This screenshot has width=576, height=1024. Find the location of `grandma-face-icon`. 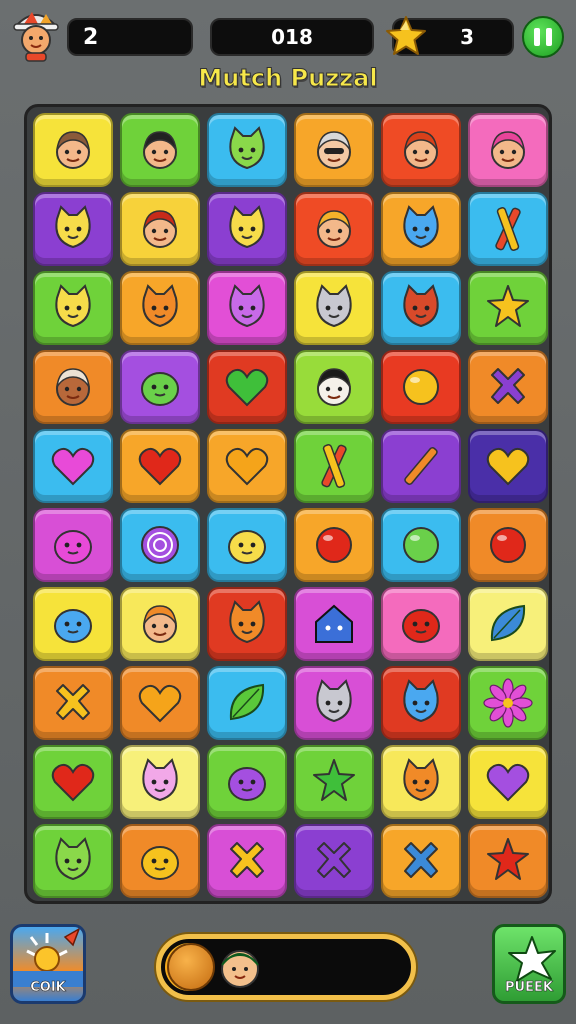

grandma-face-icon is located at coordinates (334, 150).